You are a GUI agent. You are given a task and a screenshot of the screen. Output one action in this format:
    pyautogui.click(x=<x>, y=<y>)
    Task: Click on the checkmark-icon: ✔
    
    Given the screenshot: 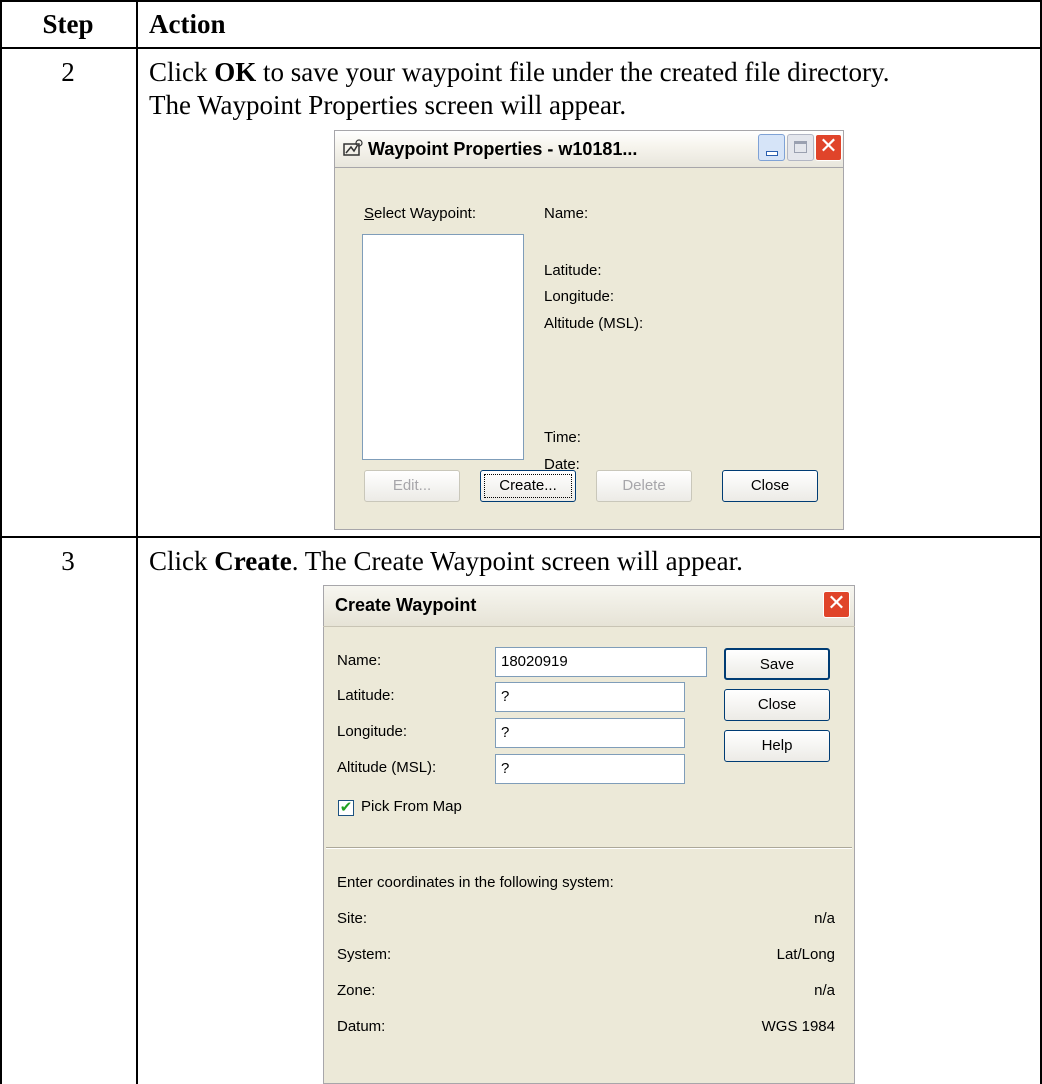 What is the action you would take?
    pyautogui.click(x=346, y=807)
    